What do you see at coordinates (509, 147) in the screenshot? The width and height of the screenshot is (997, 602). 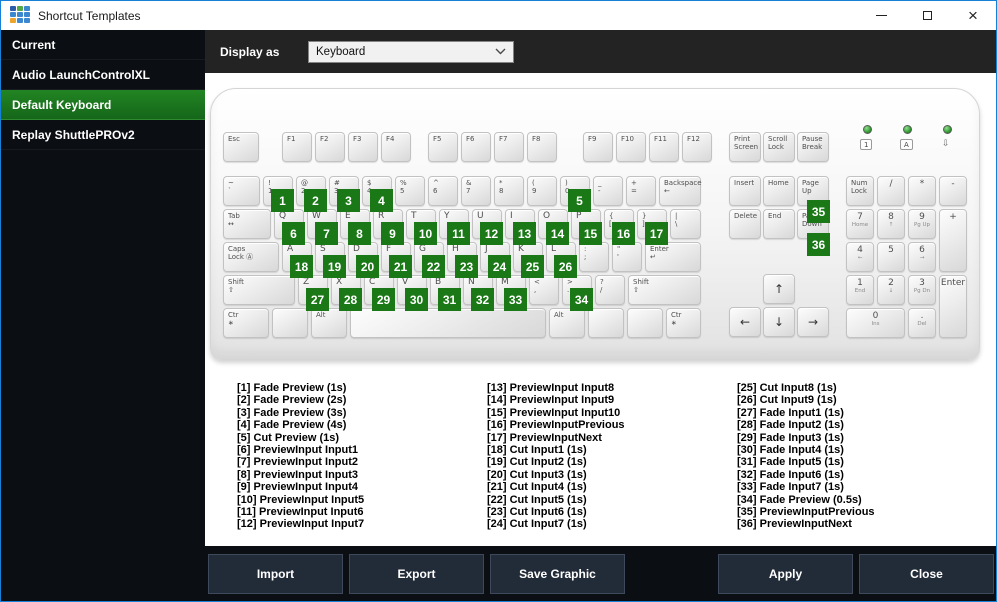 I see `keyboard-key-f7: F7` at bounding box center [509, 147].